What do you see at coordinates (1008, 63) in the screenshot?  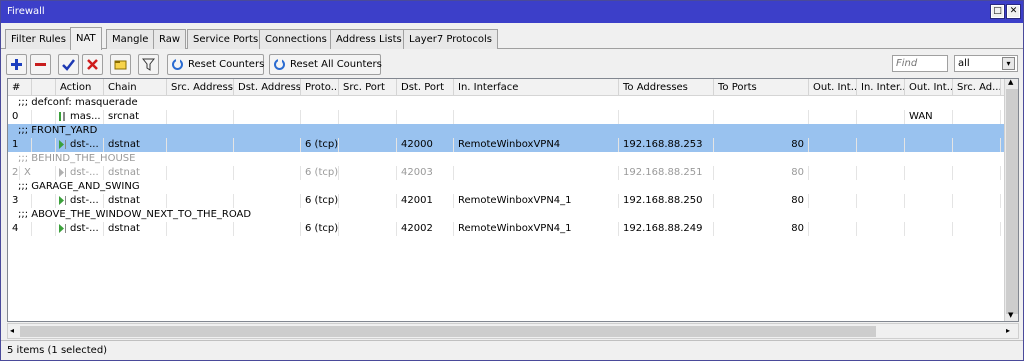 I see `dropdown-arrow-icon: ▾` at bounding box center [1008, 63].